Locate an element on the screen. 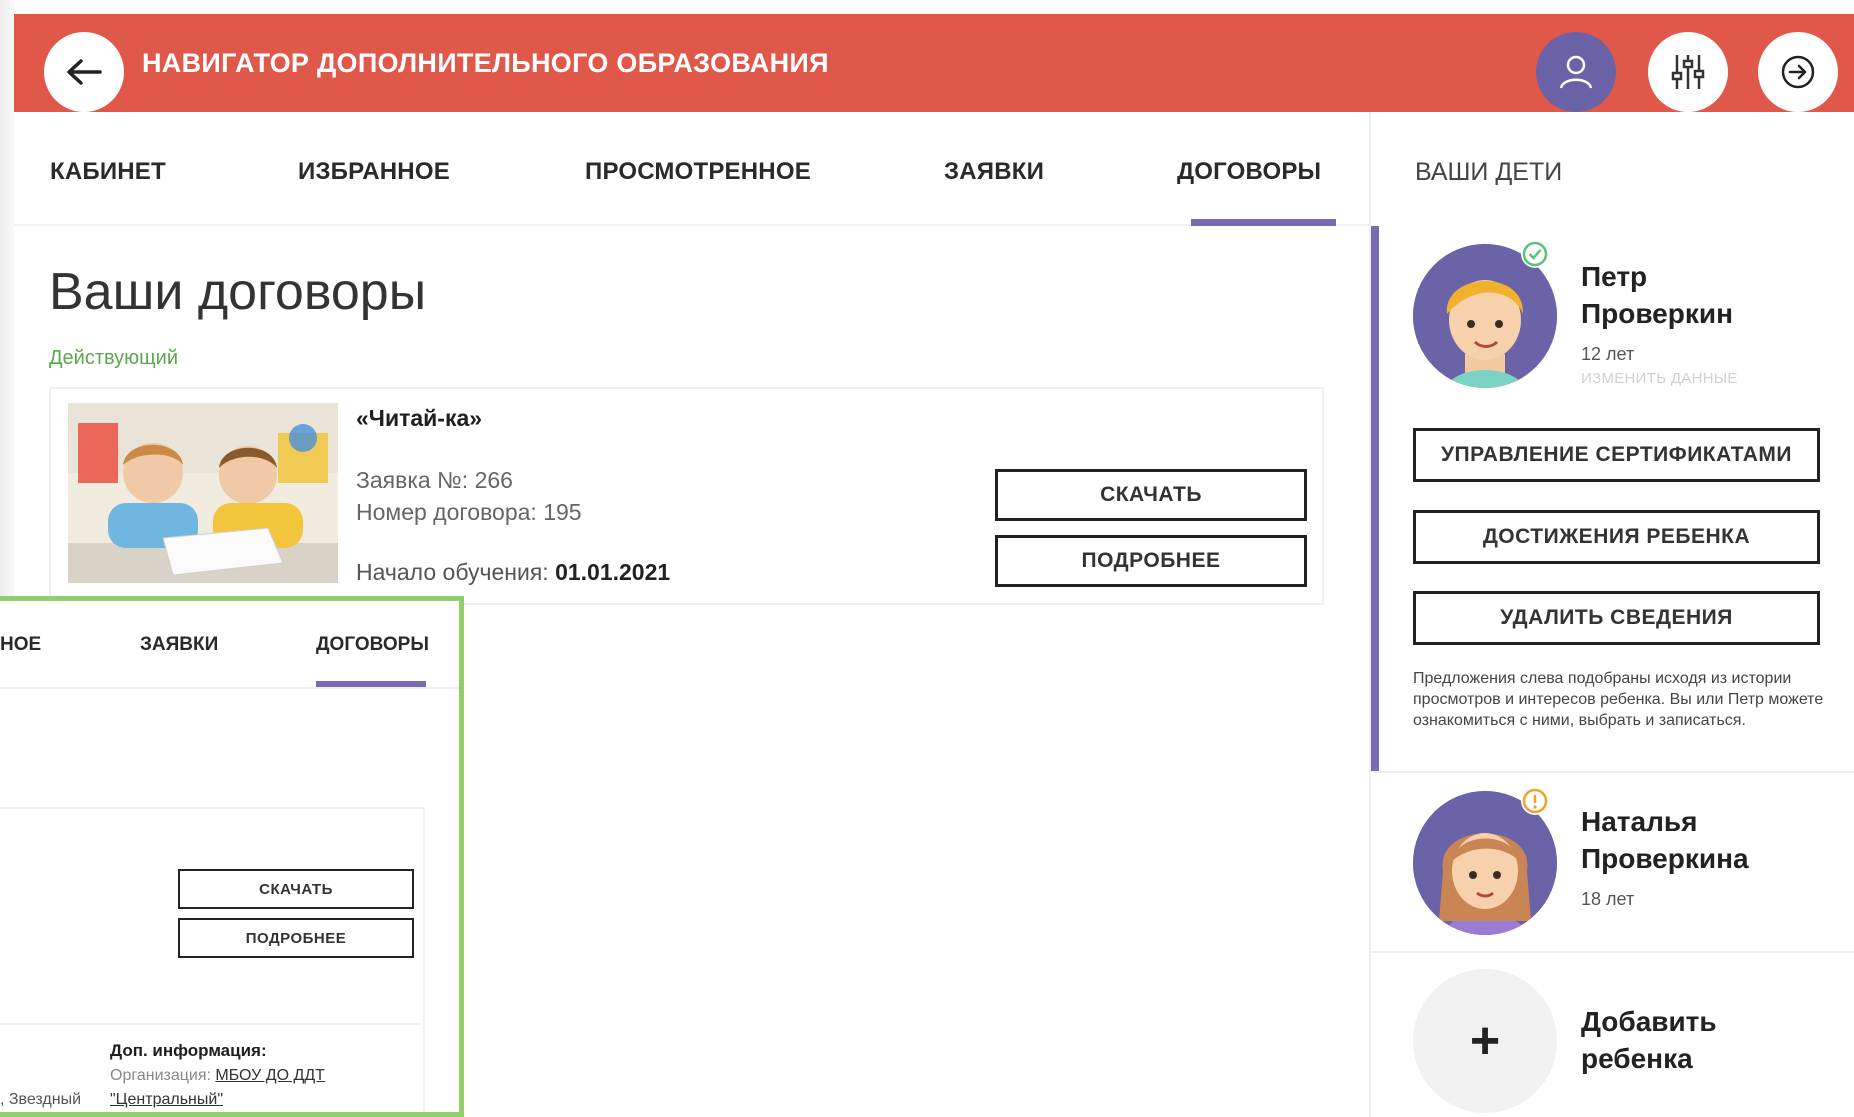 The image size is (1854, 1117). request-number-line: Заявка №: 266 is located at coordinates (434, 480).